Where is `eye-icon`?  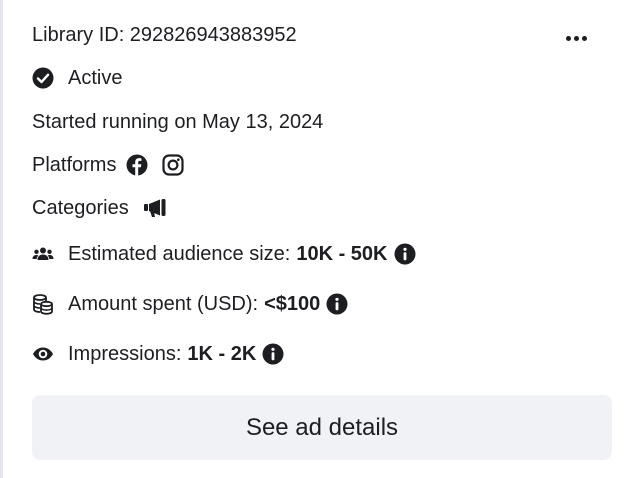 eye-icon is located at coordinates (43, 354).